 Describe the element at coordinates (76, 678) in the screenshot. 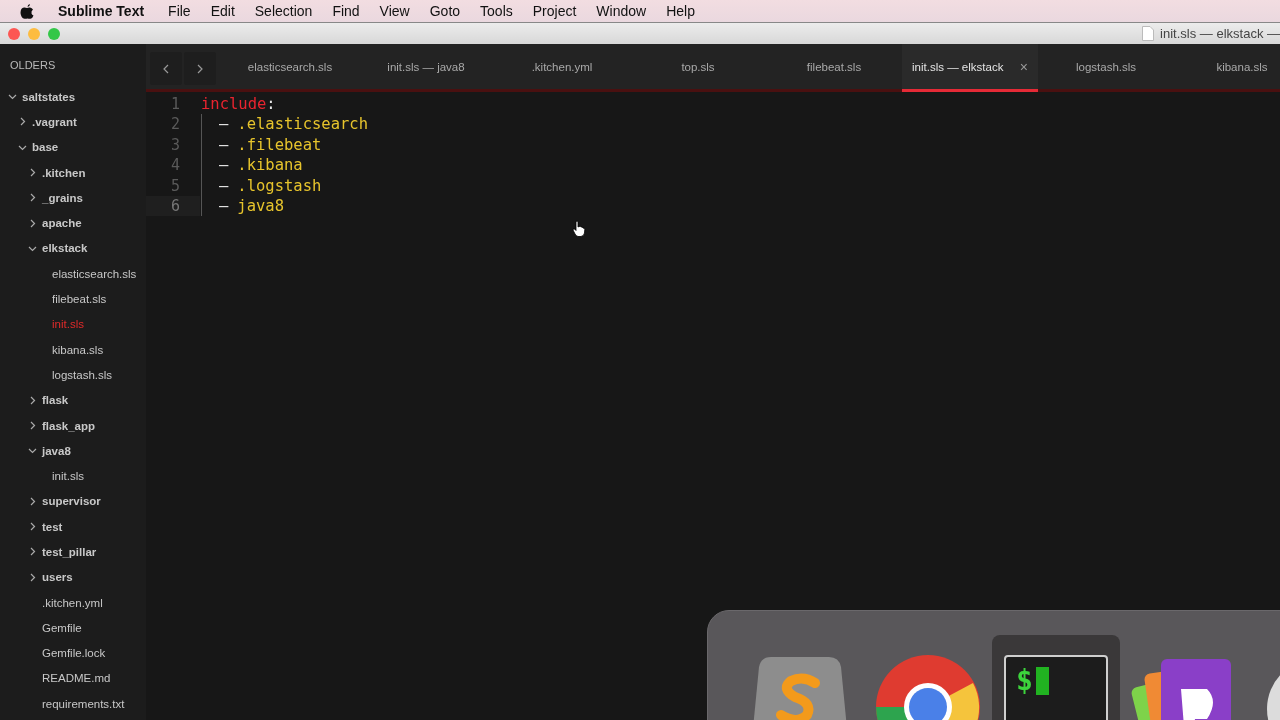

I see `tree-document-entry: README.md` at that location.